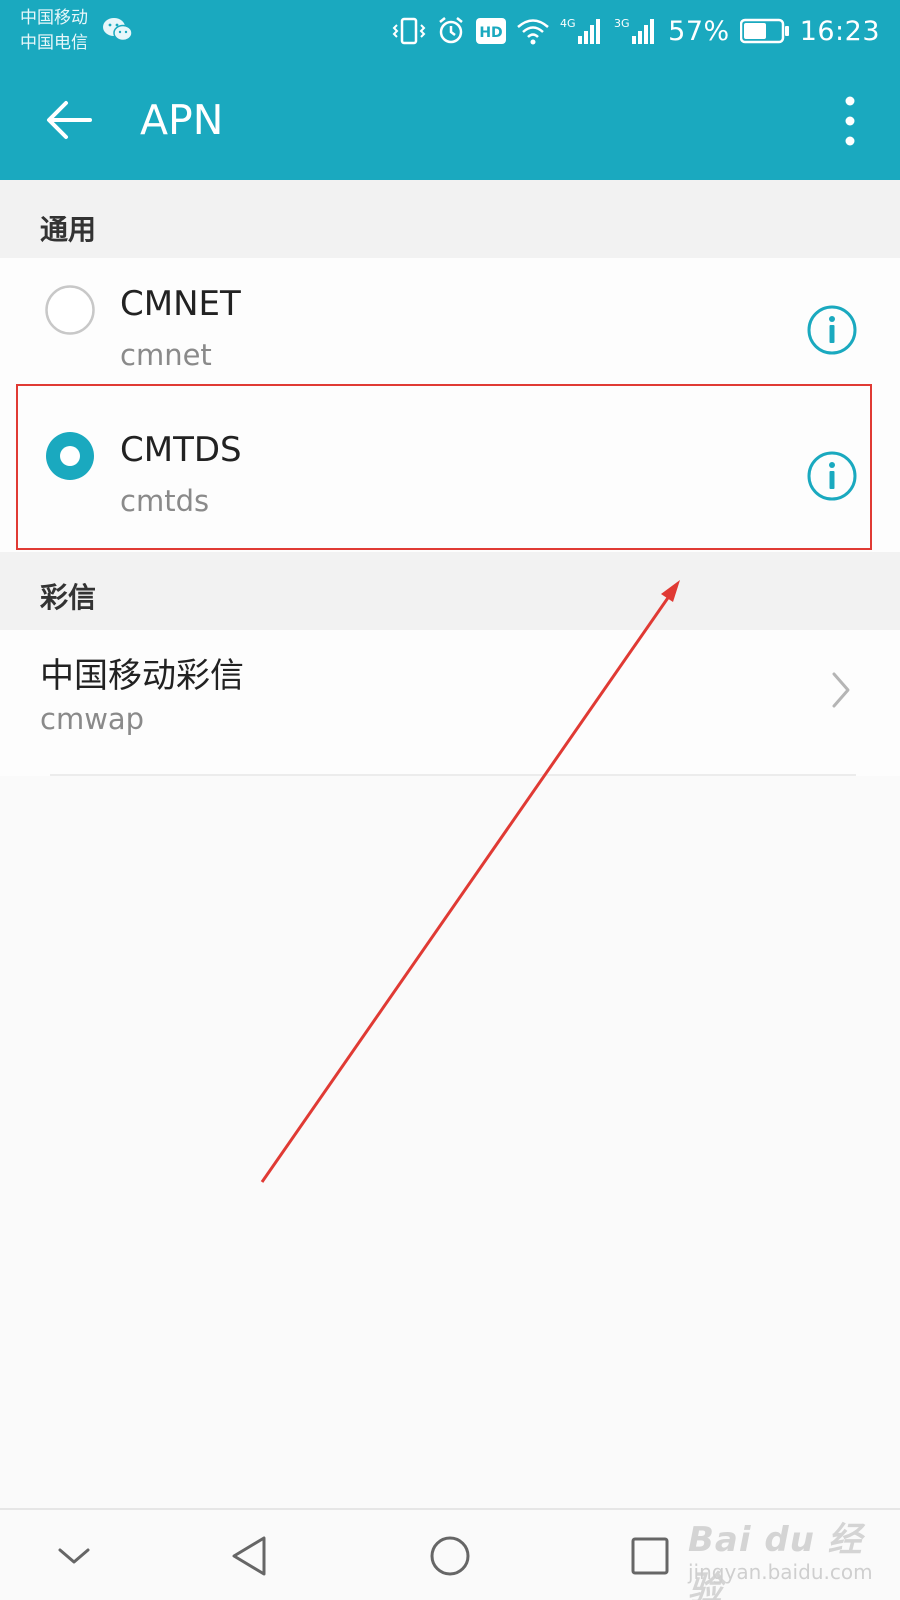  I want to click on nav-collapse-icon, so click(74, 1556).